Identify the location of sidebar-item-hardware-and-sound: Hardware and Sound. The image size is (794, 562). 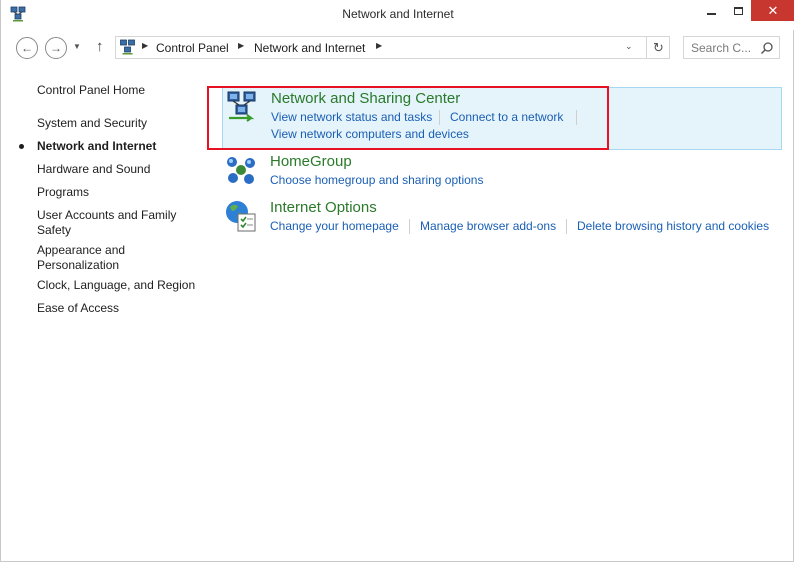
(117, 169).